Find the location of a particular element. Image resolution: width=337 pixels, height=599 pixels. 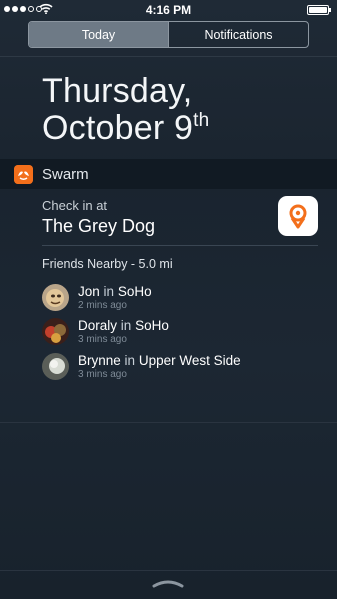

chevron-up-icon is located at coordinates (168, 583).